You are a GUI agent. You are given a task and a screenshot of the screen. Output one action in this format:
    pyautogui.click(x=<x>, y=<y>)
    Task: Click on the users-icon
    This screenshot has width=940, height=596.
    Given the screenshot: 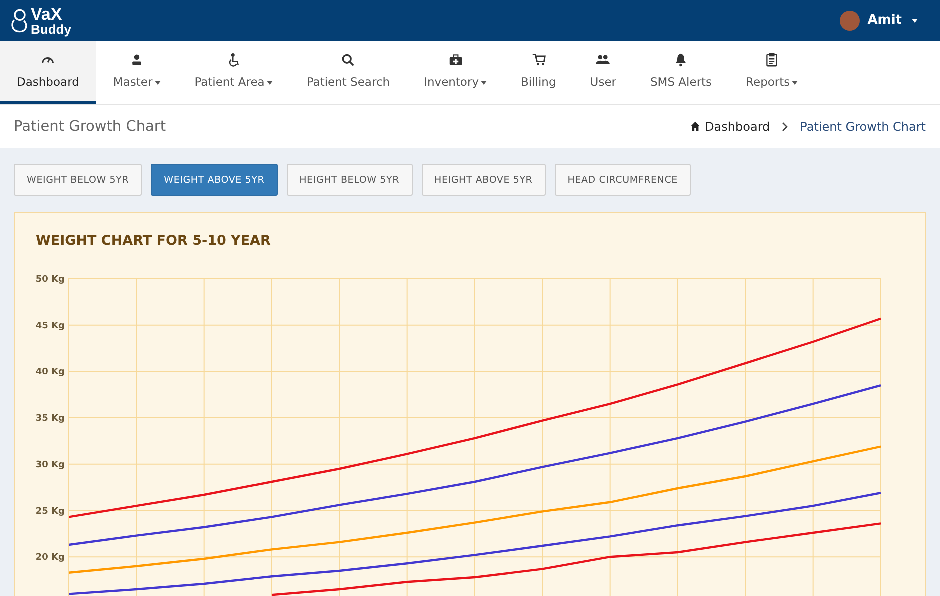 What is the action you would take?
    pyautogui.click(x=603, y=60)
    